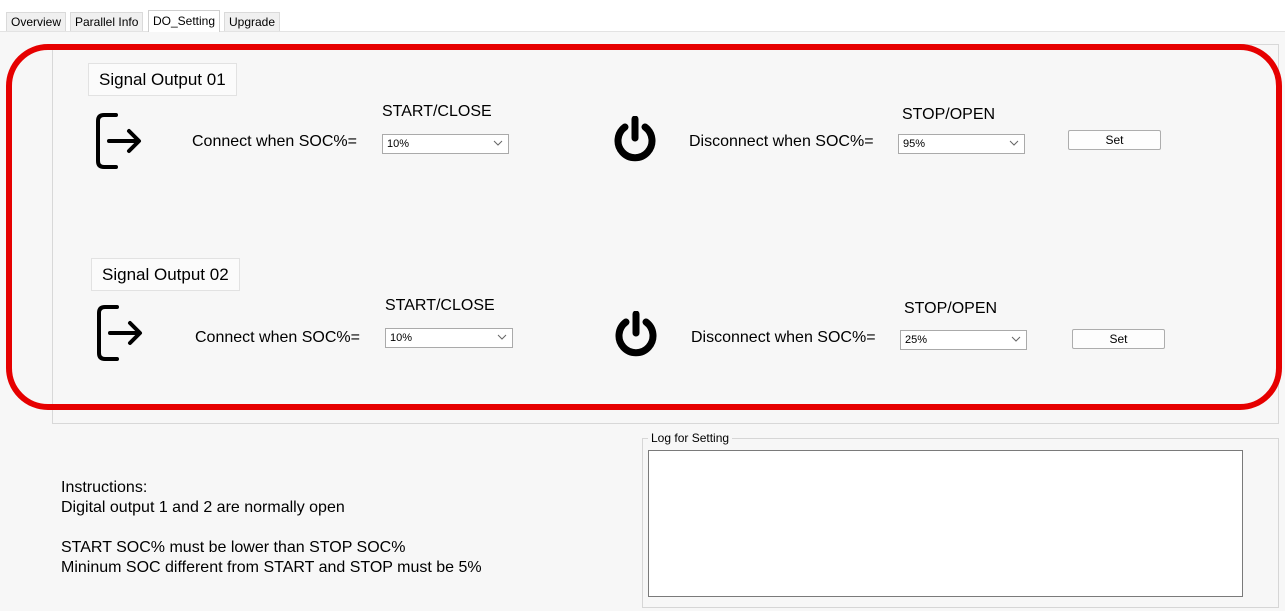  I want to click on tab-do-setting: DO_Setting, so click(184, 21).